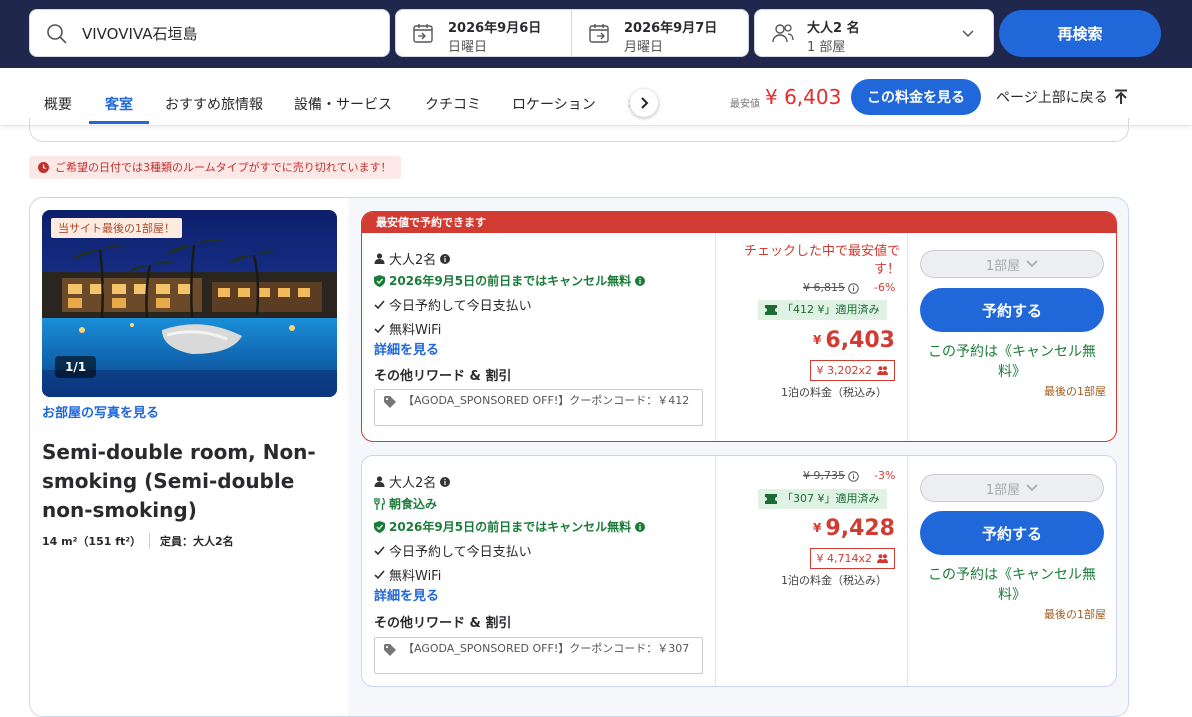 The image size is (1192, 717). I want to click on guests-rooms: 1 部屋, so click(826, 47).